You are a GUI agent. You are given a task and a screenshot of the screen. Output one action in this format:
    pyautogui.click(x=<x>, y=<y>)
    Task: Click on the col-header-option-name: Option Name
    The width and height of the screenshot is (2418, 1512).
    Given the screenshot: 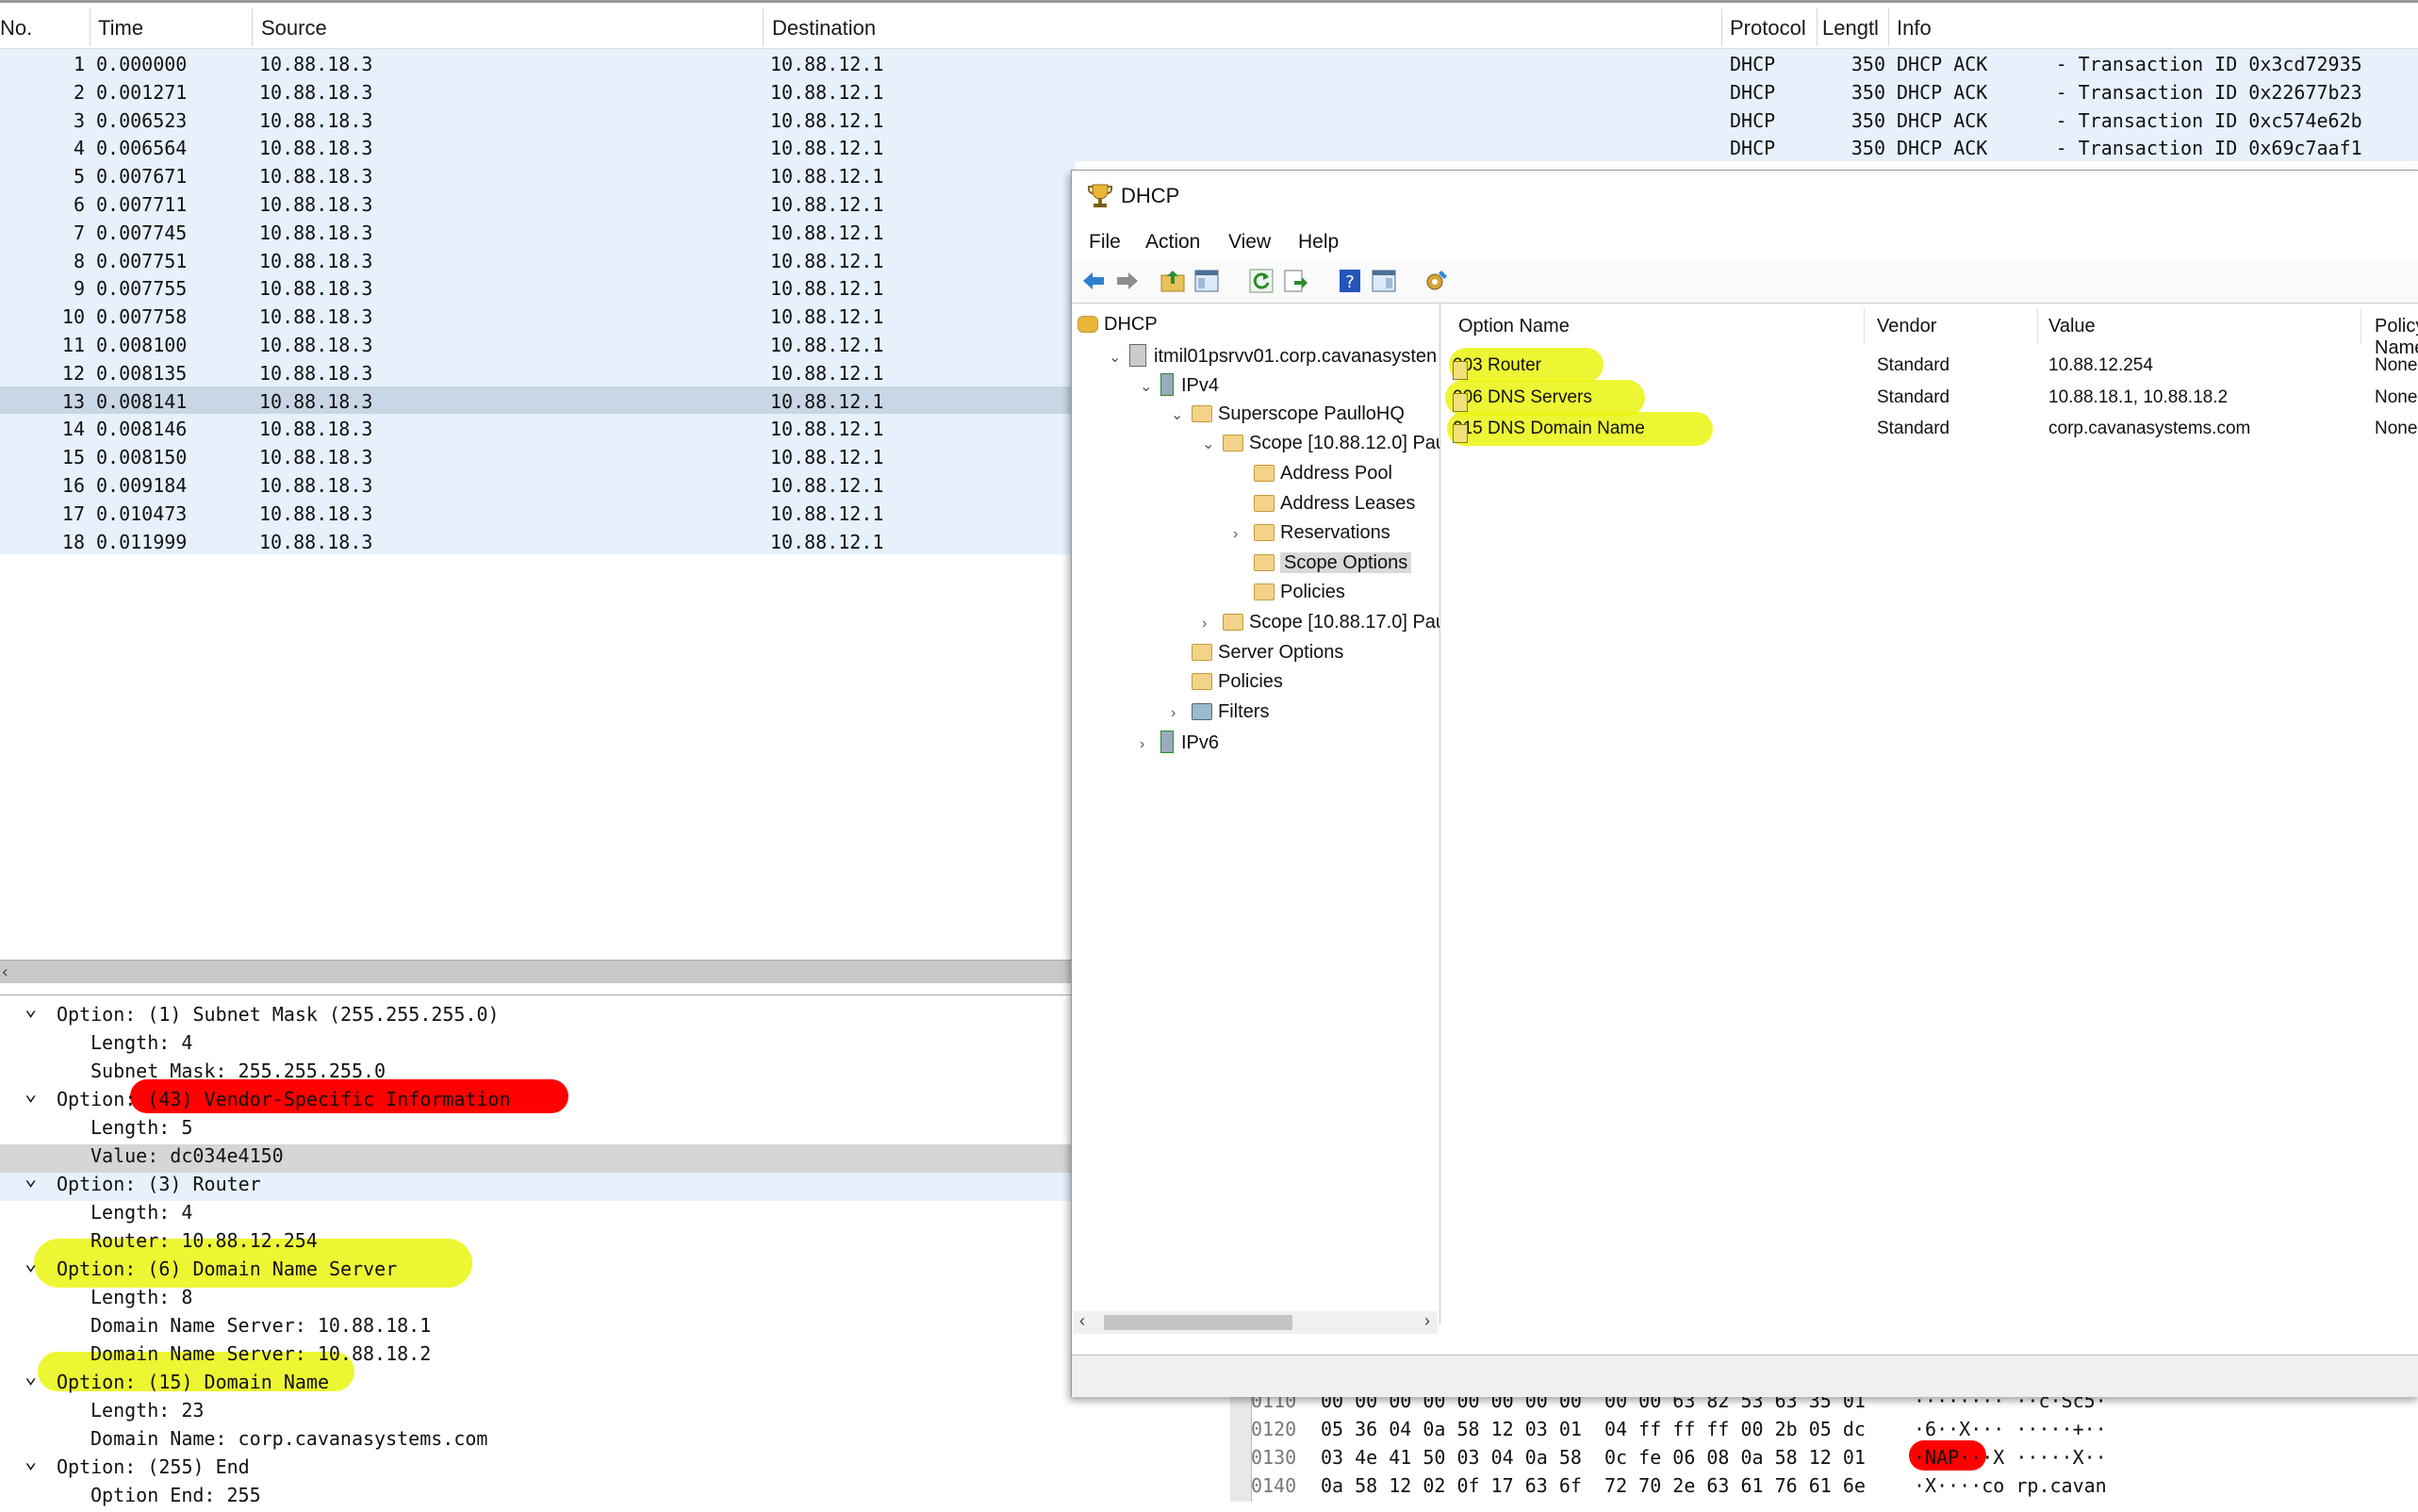 What is the action you would take?
    pyautogui.click(x=1514, y=326)
    